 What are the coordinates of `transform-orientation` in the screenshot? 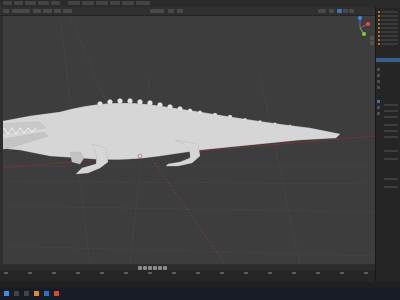 It's located at (157, 11).